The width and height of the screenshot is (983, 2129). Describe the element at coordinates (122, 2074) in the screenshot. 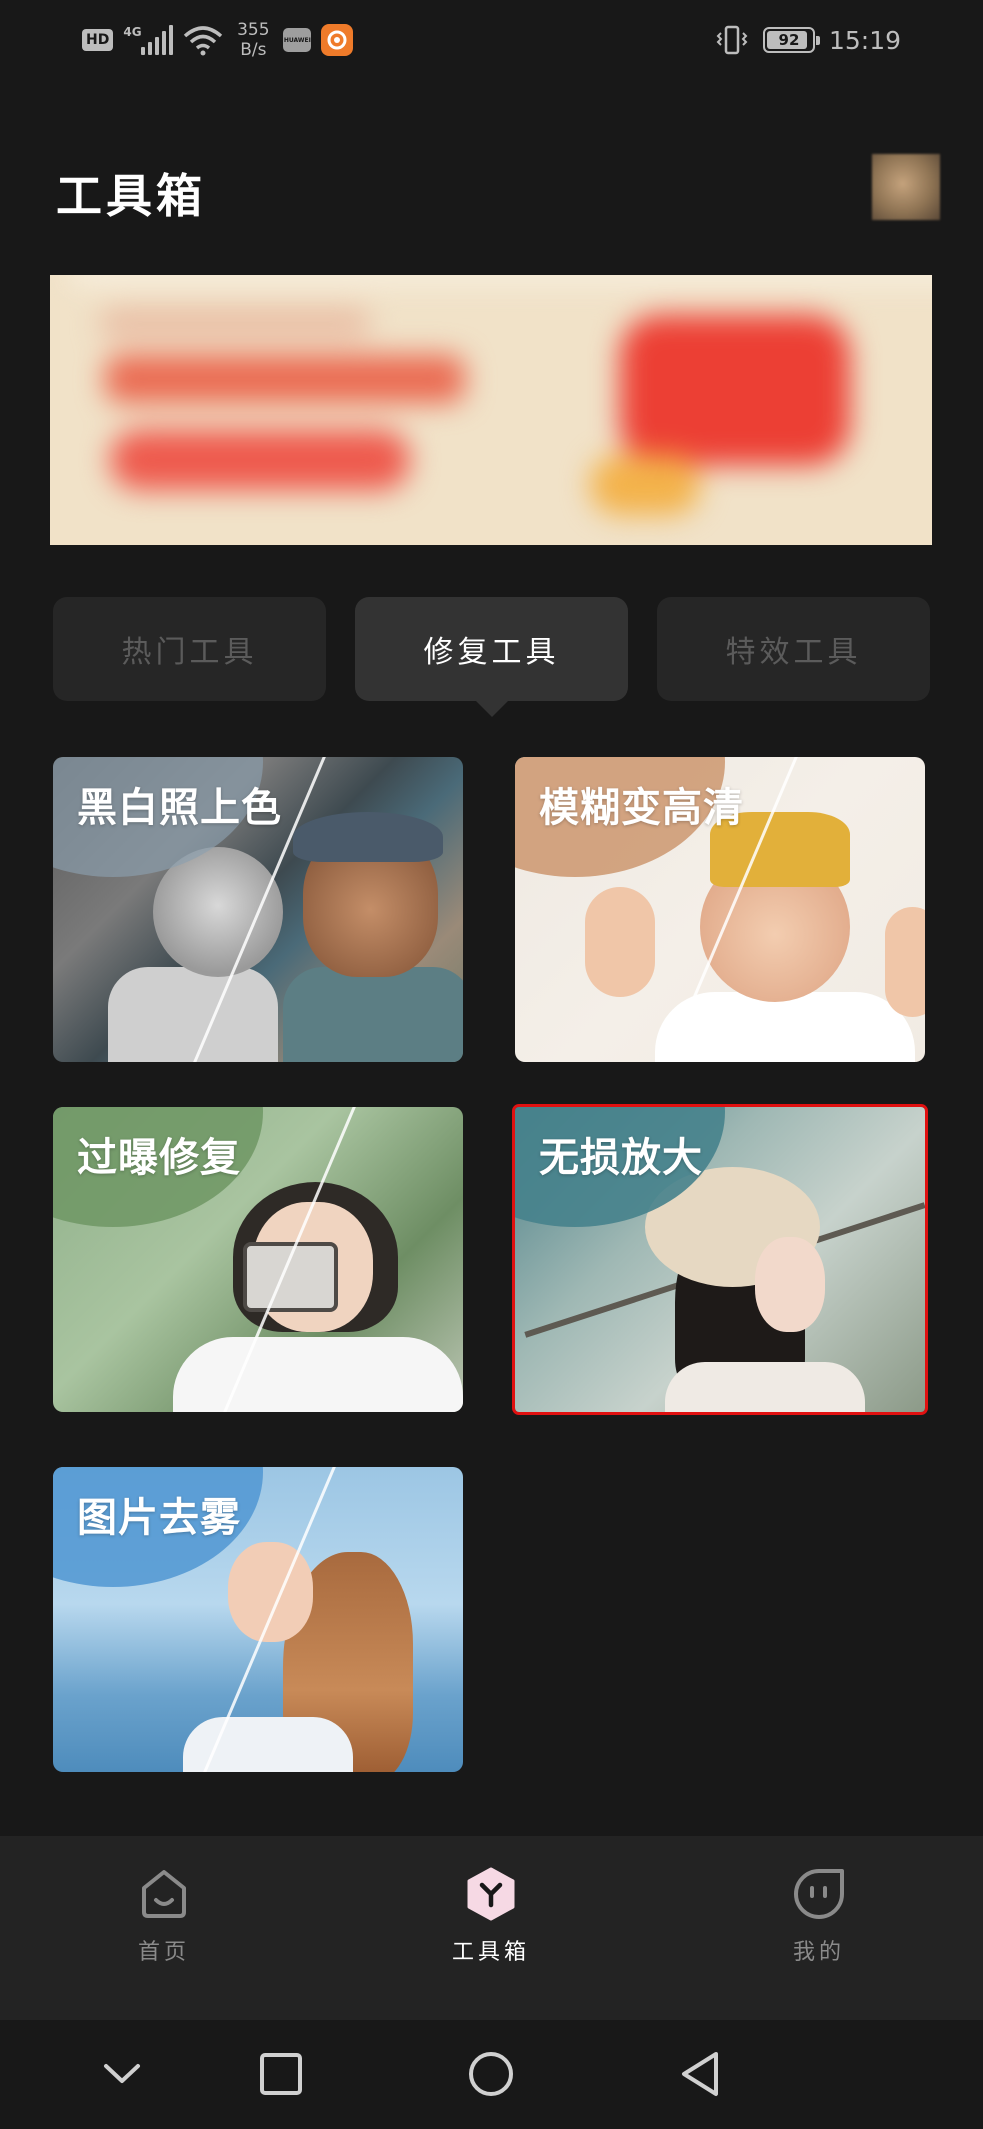

I see `chevron-down-icon` at that location.